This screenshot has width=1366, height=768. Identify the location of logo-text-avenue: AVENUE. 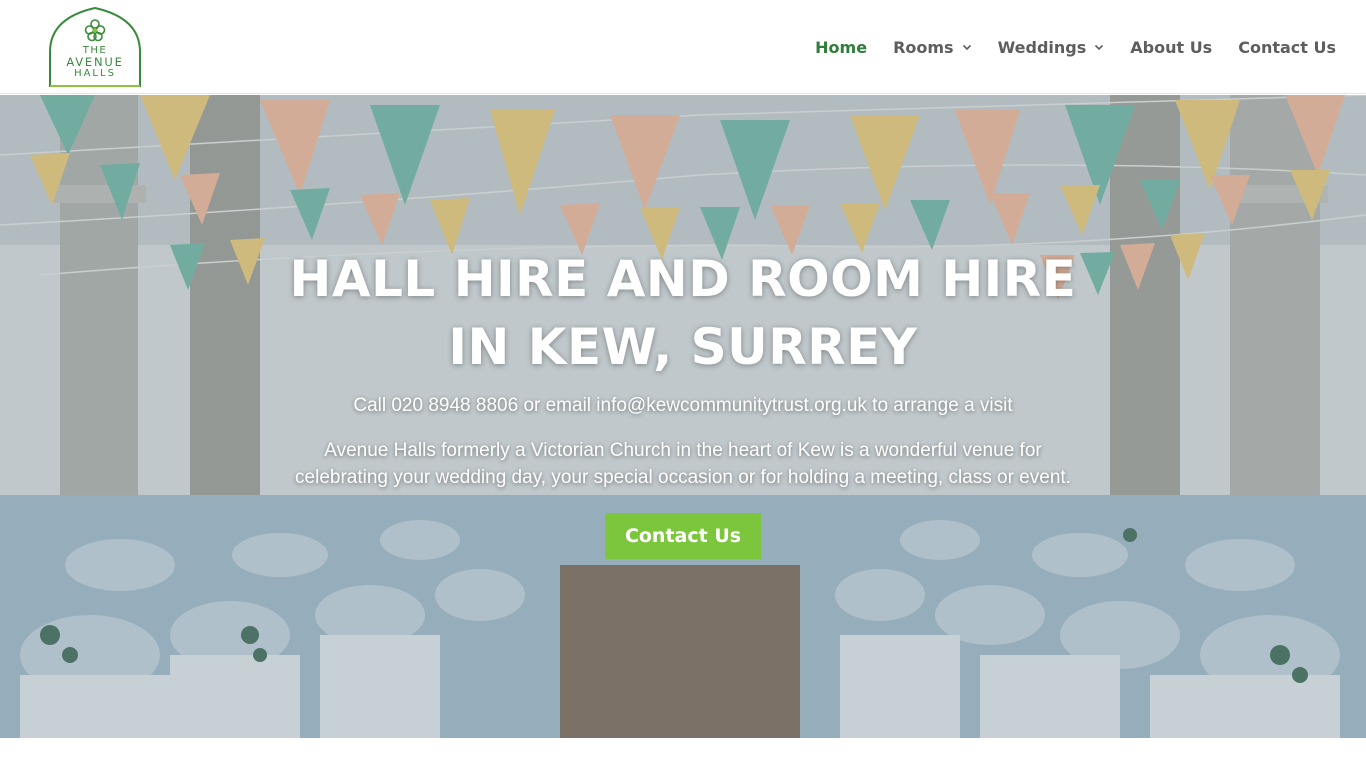
(95, 62).